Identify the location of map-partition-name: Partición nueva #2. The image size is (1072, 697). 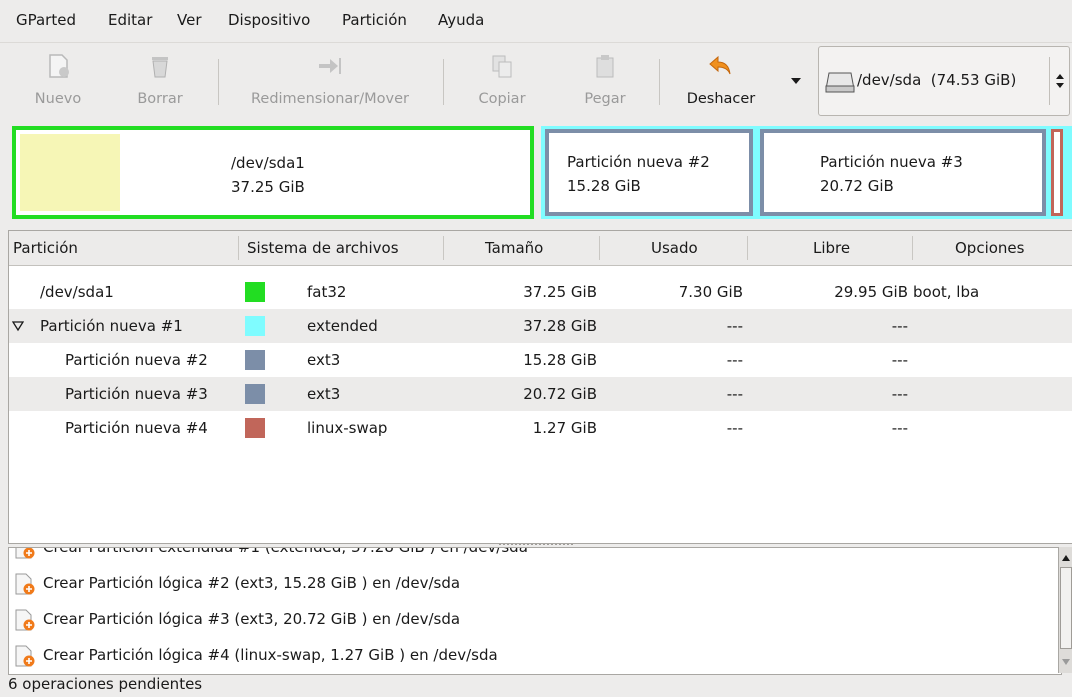
(638, 162).